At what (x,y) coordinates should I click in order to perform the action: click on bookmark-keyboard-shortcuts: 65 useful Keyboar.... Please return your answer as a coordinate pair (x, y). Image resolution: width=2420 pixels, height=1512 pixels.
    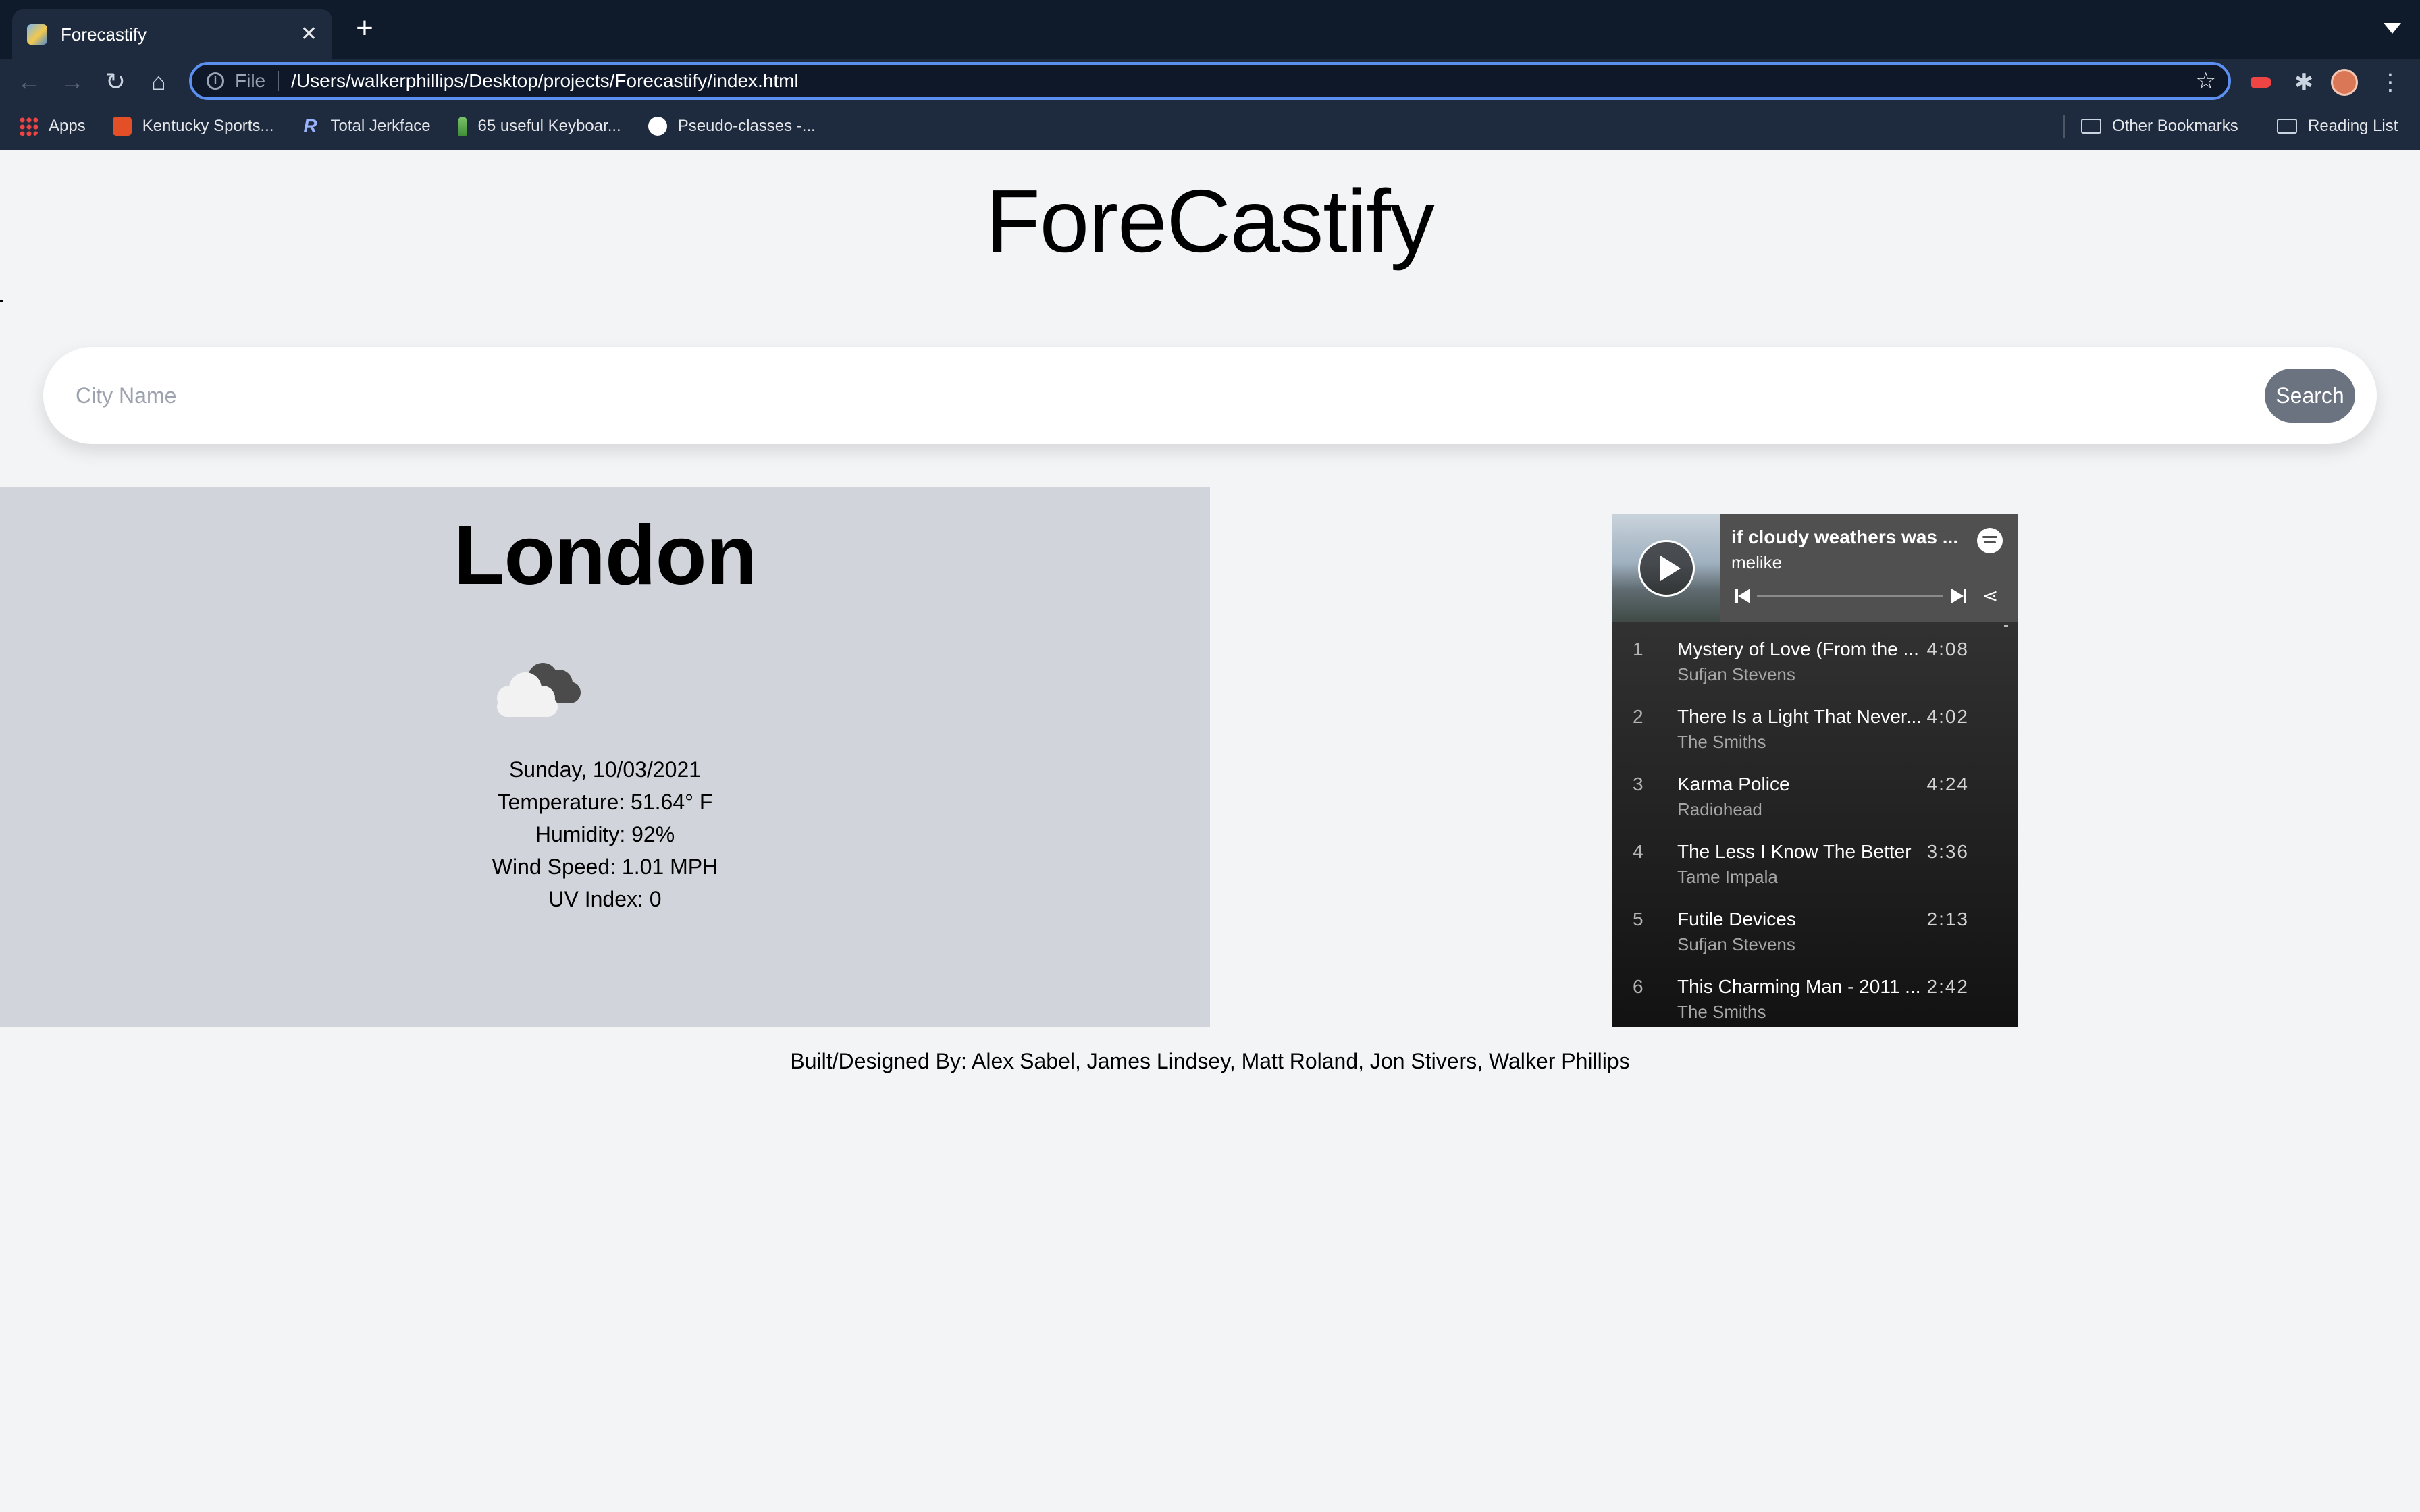
    Looking at the image, I should click on (539, 126).